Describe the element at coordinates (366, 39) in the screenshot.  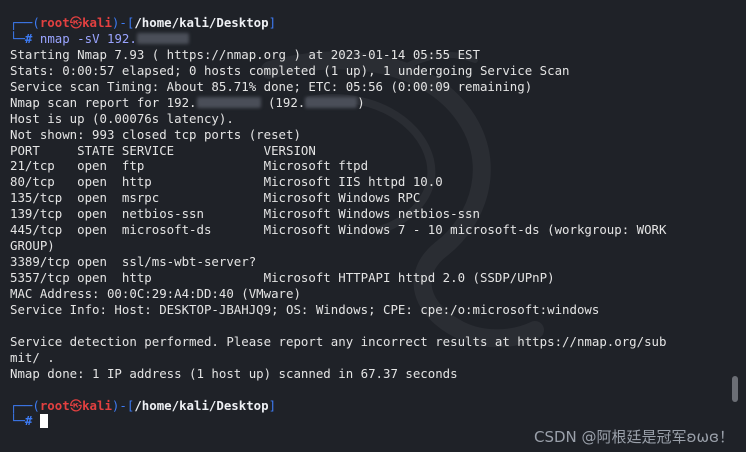
I see `command-line: └─# nmap -sV 192.` at that location.